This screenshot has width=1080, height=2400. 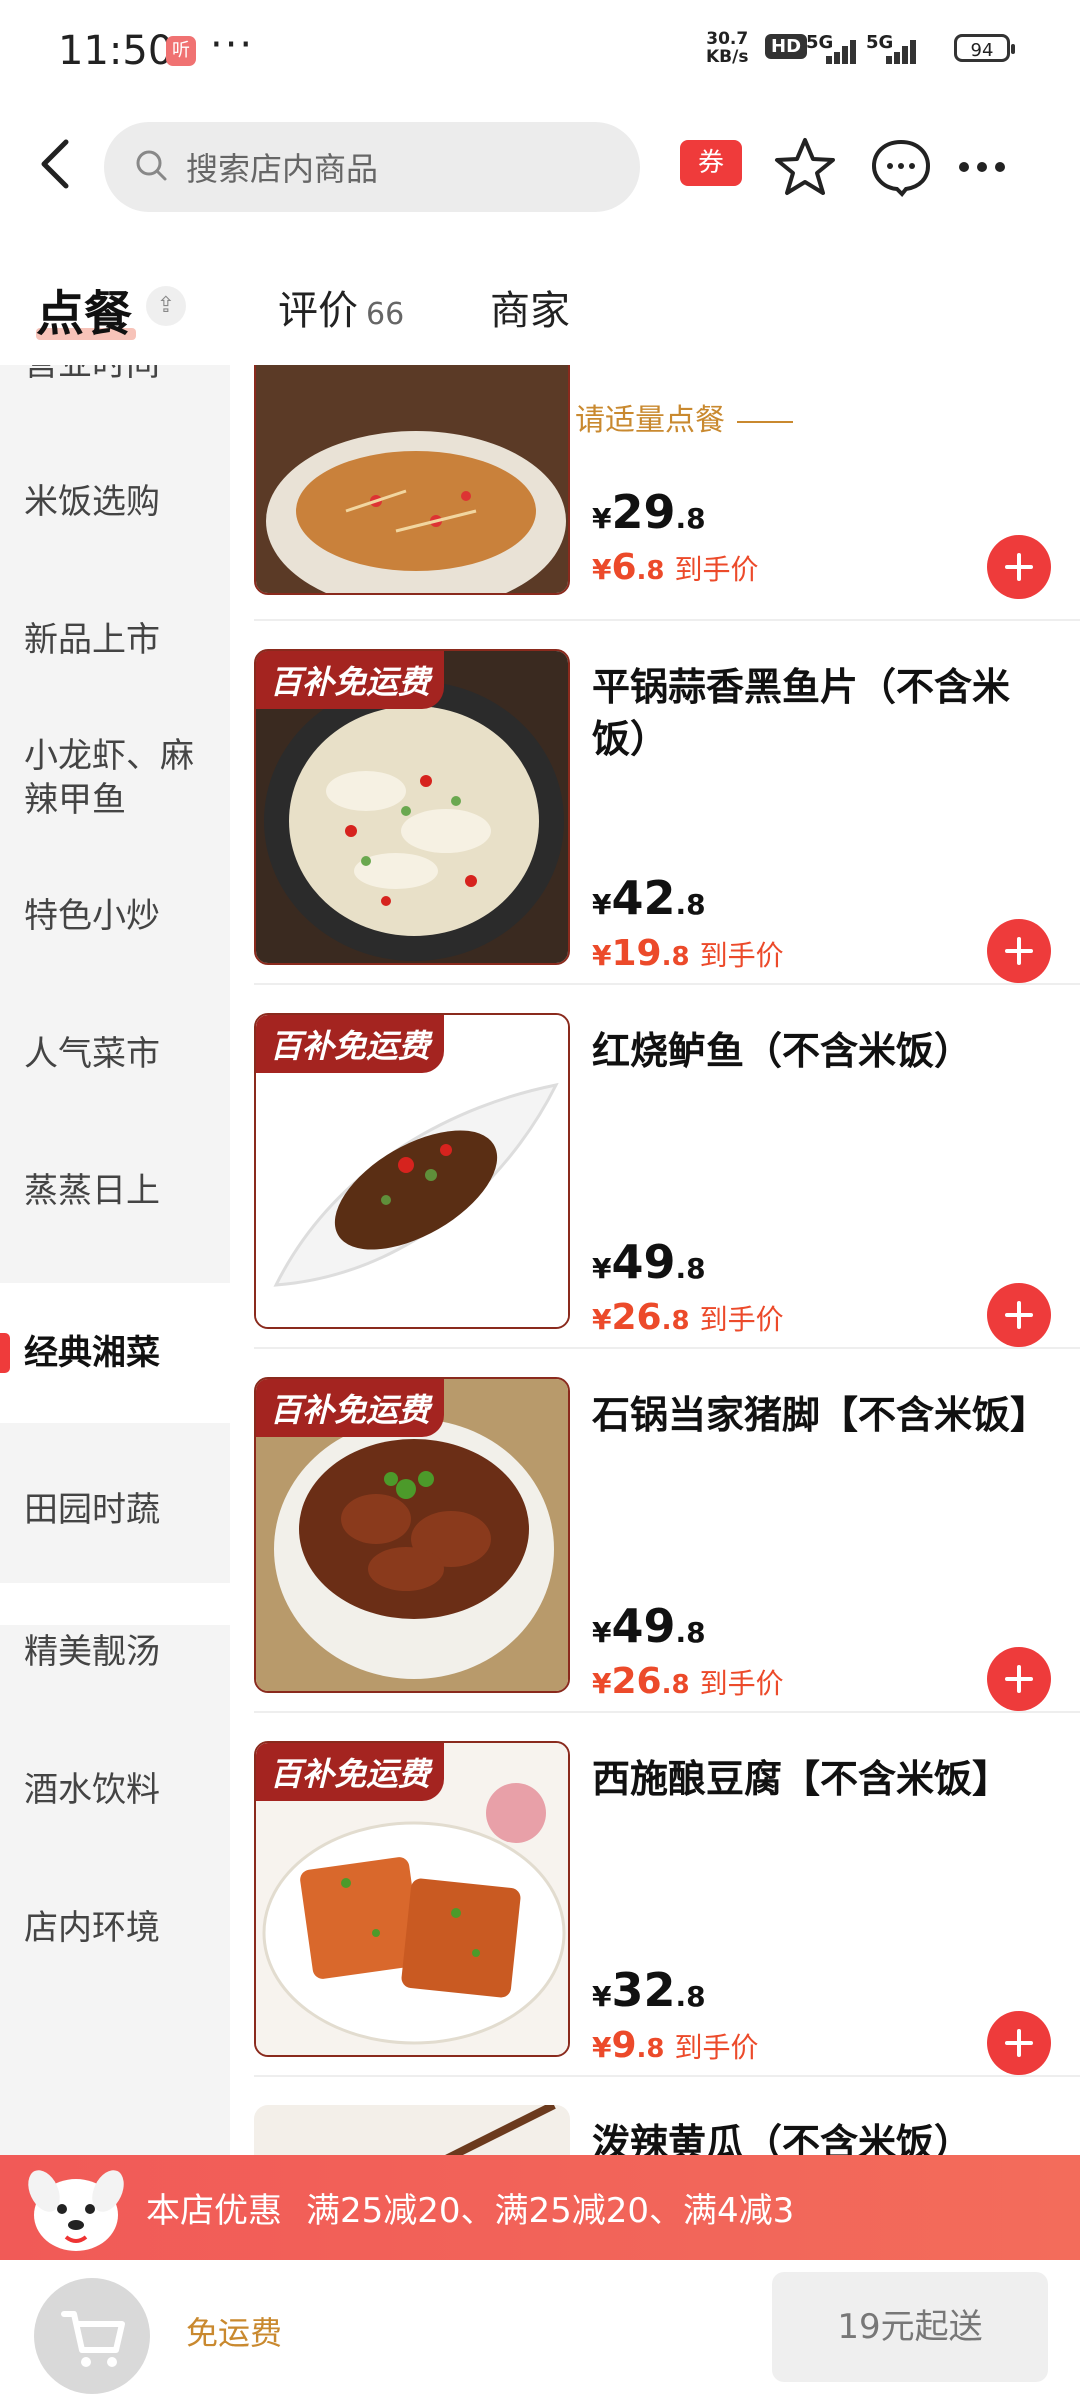 I want to click on search-placeholder: 搜索店内商品, so click(x=282, y=169).